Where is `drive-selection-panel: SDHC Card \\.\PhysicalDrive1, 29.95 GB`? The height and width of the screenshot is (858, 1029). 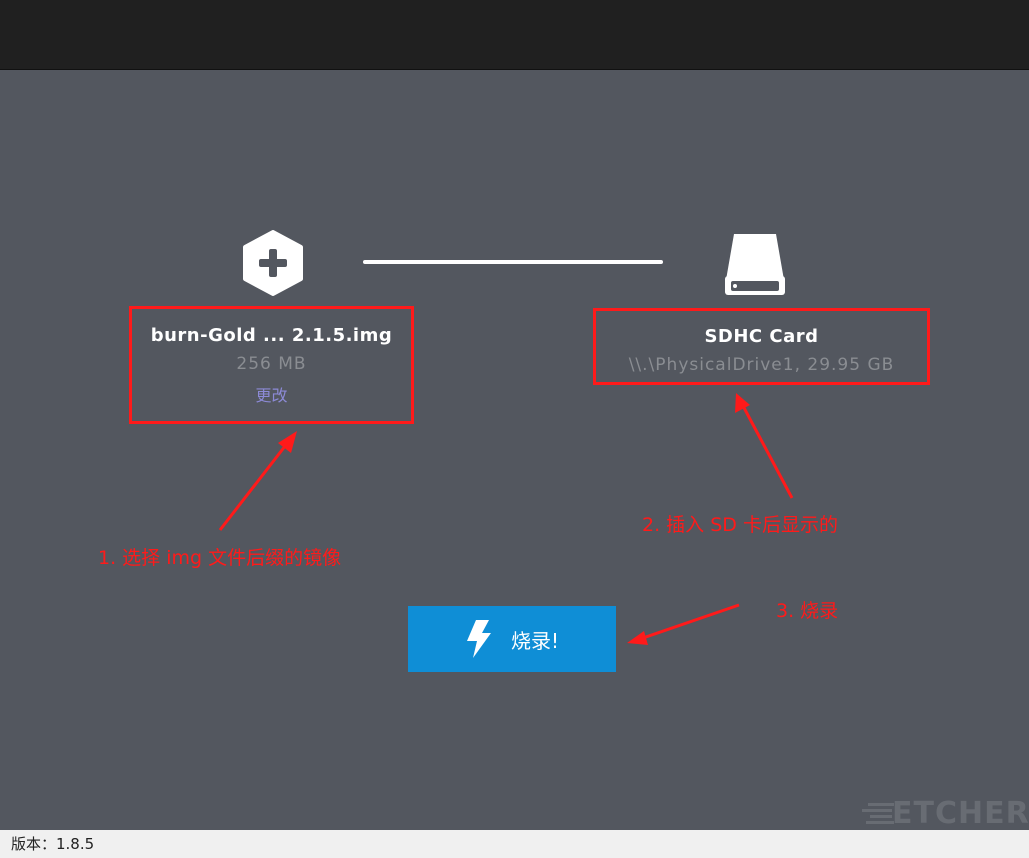 drive-selection-panel: SDHC Card \\.\PhysicalDrive1, 29.95 GB is located at coordinates (761, 346).